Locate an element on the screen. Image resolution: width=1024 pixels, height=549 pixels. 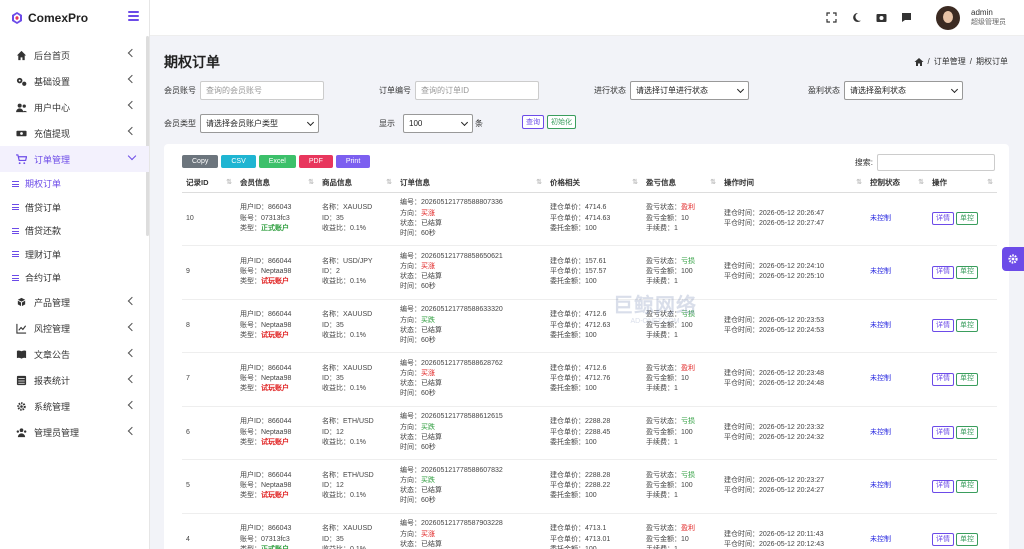
sidebar-item: 后台首页 is located at coordinates (74, 55).